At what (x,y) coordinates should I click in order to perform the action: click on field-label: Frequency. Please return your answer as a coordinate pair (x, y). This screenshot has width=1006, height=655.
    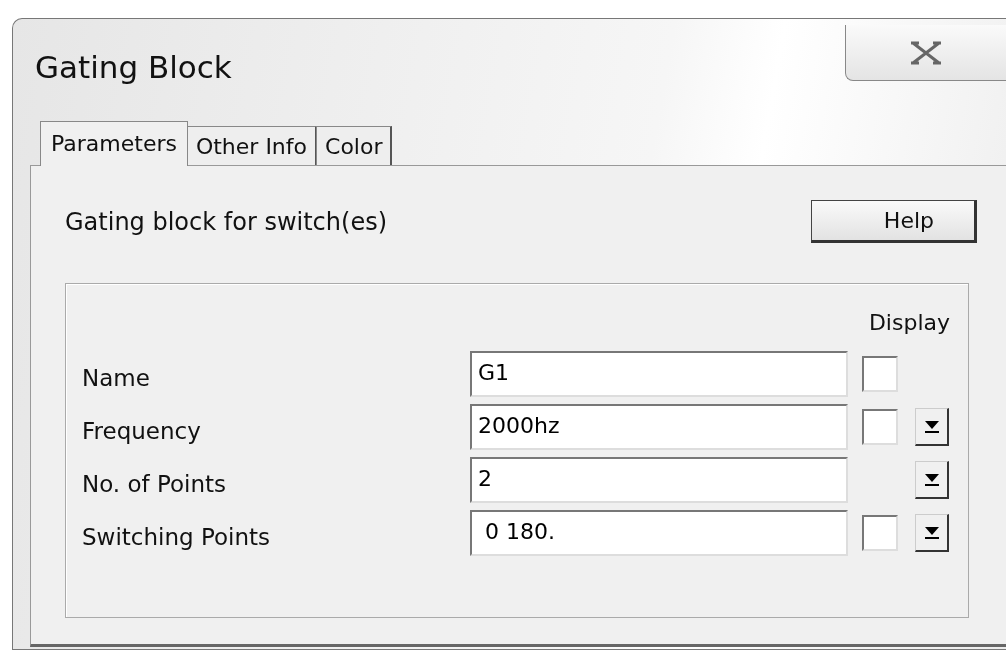
    Looking at the image, I should click on (142, 430).